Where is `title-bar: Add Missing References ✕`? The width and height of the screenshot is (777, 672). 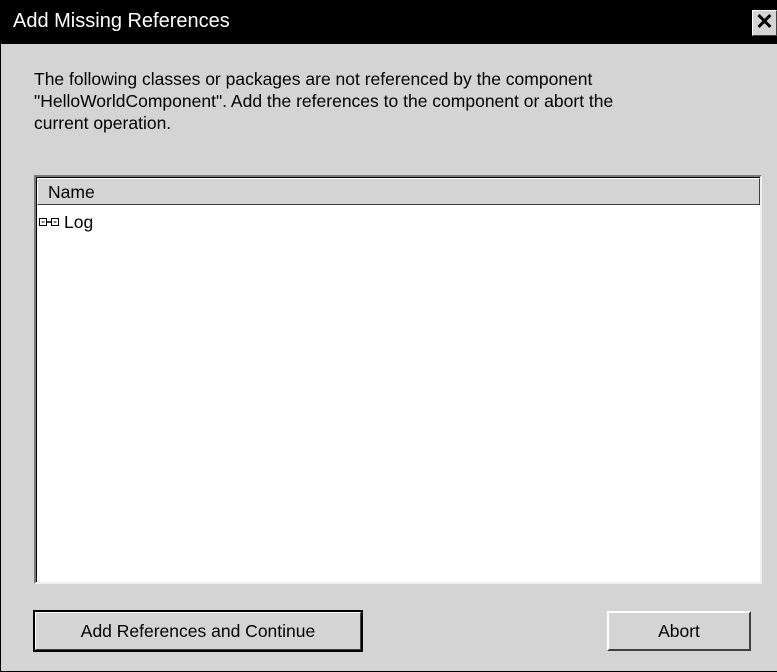 title-bar: Add Missing References ✕ is located at coordinates (389, 22).